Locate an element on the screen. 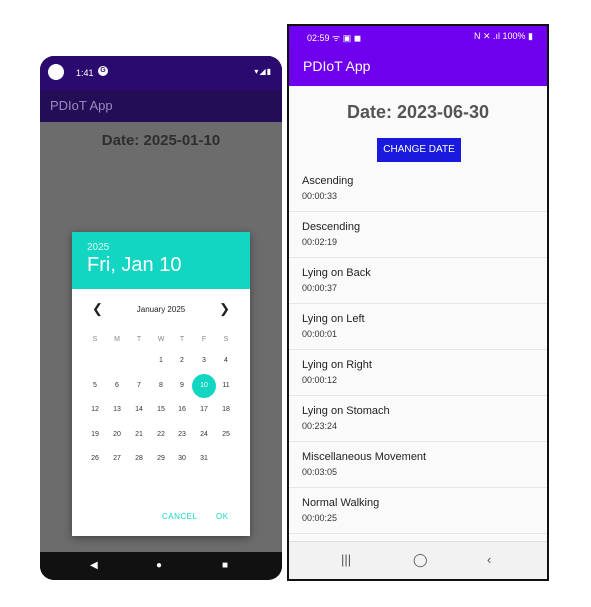 This screenshot has width=591, height=607. back-icon: ◀ is located at coordinates (94, 565).